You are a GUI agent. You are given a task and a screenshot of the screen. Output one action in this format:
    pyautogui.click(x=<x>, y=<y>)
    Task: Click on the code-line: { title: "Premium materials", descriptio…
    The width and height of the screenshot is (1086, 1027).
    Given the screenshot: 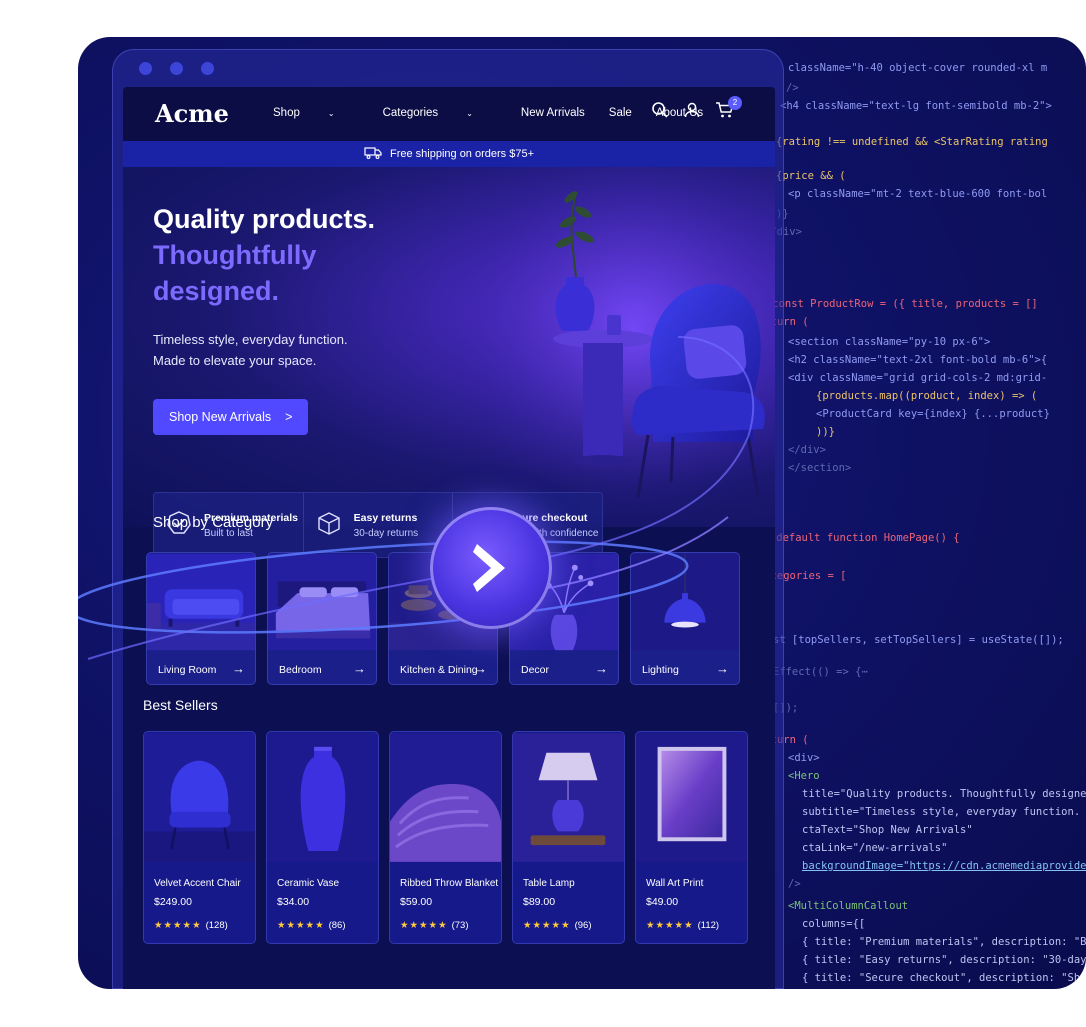 What is the action you would take?
    pyautogui.click(x=944, y=942)
    